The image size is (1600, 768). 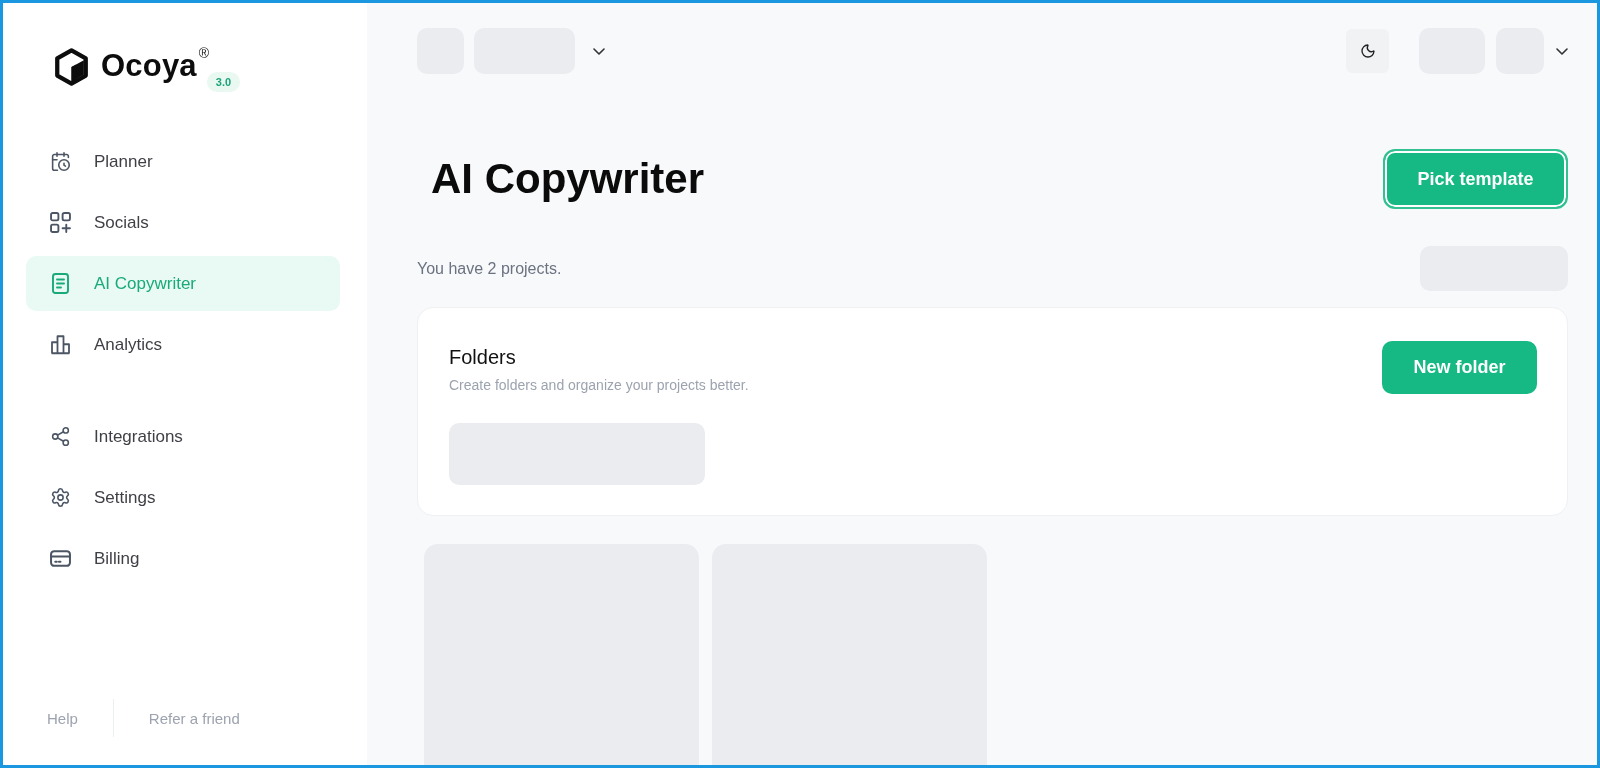 I want to click on sidebar-nav-item: Analytics, so click(x=183, y=344).